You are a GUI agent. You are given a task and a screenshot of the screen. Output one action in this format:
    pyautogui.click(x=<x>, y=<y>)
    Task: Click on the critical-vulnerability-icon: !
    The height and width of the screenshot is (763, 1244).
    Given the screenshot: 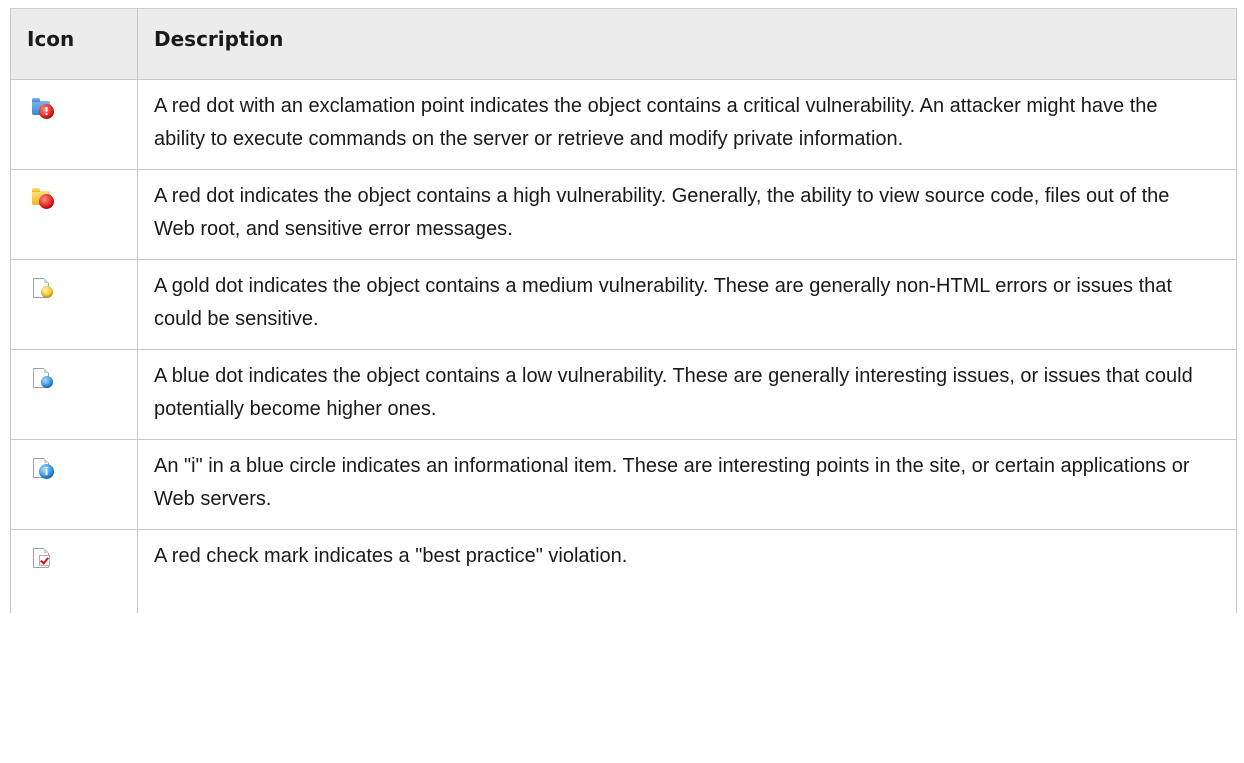 What is the action you would take?
    pyautogui.click(x=42, y=108)
    